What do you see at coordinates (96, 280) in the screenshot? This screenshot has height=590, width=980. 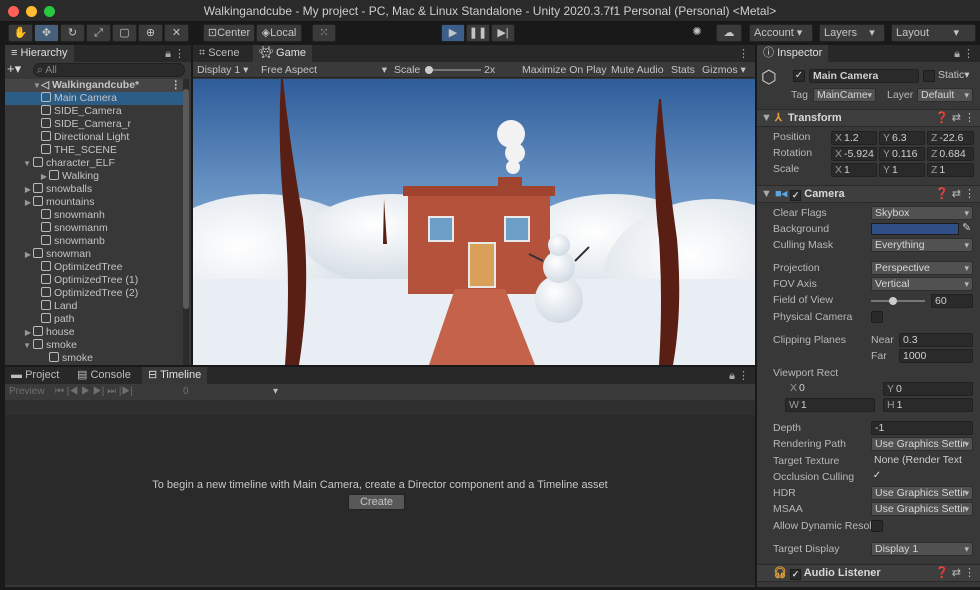 I see `hierarchy-item: OptimizedTree (1)` at bounding box center [96, 280].